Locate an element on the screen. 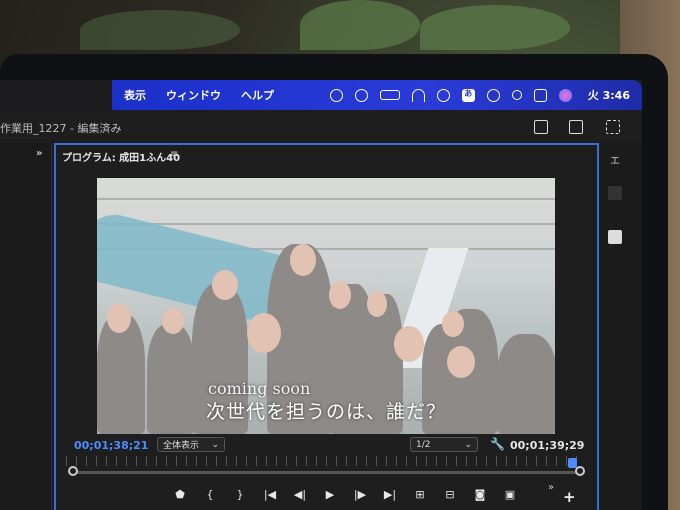  creative-cloud-icon is located at coordinates (336, 95).